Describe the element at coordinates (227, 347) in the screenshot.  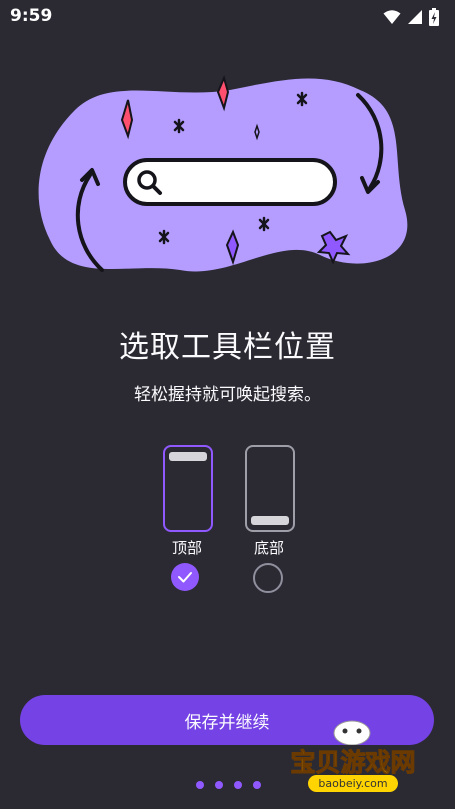
I see `page-title: 选取工具栏位置` at that location.